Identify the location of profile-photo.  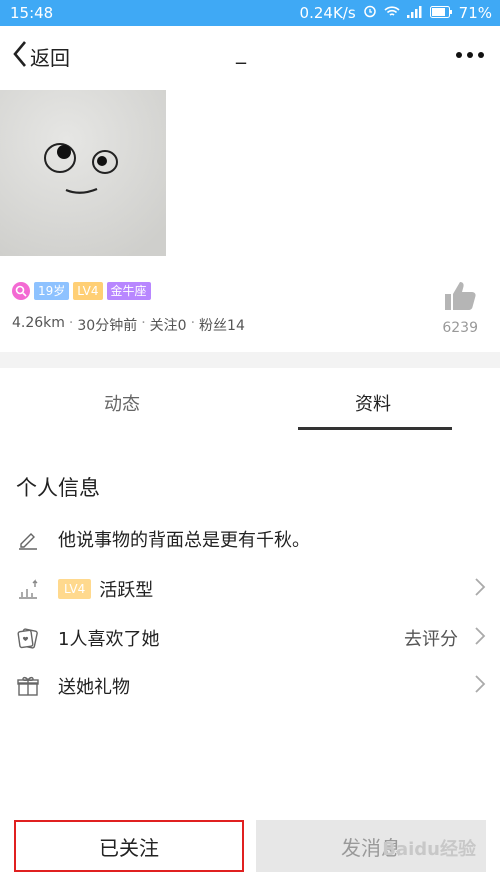
(83, 173).